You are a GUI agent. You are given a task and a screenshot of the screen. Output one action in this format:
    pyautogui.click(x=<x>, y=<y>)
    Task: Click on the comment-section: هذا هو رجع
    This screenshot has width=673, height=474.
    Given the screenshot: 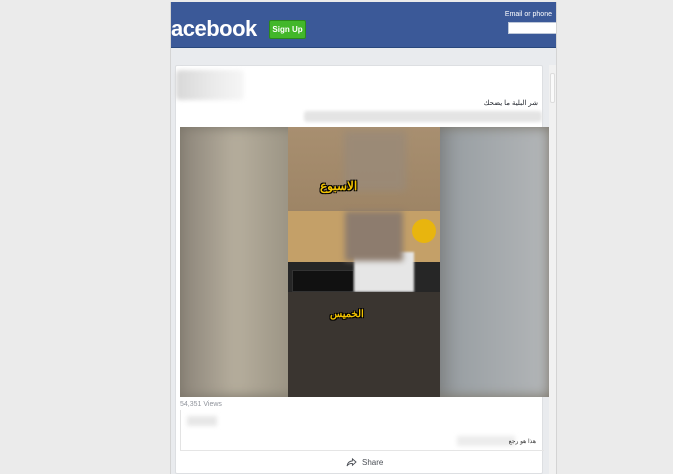 What is the action you would take?
    pyautogui.click(x=362, y=430)
    